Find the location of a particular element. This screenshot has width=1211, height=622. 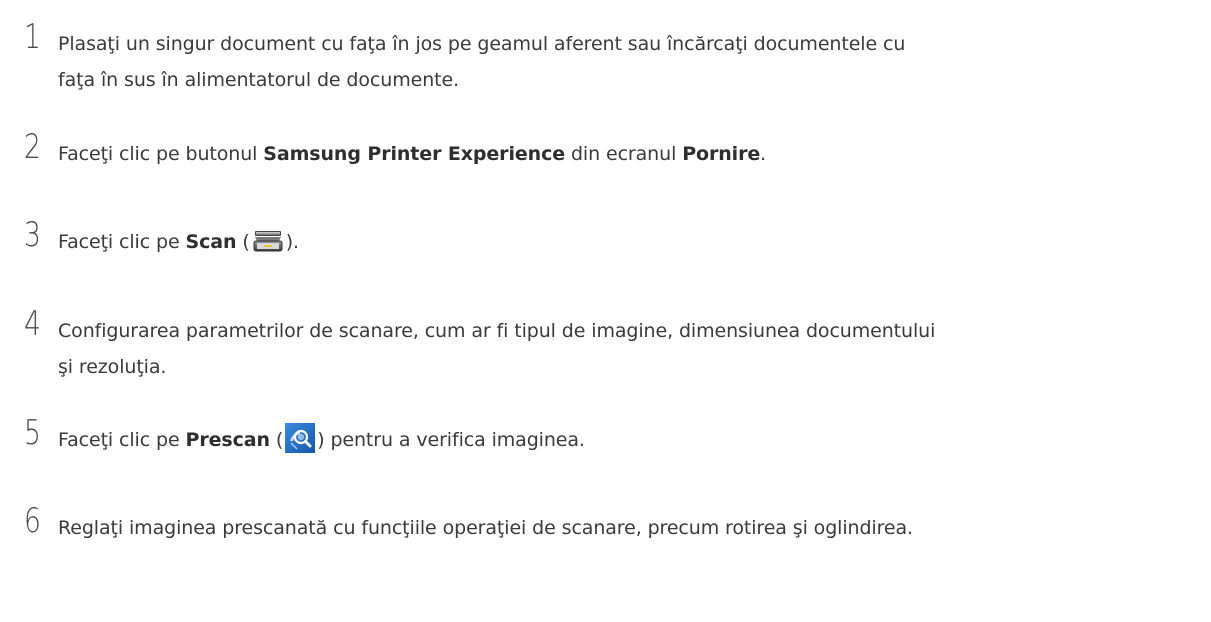

step-text-part: ) pentru a verifica imaginea. is located at coordinates (451, 440).